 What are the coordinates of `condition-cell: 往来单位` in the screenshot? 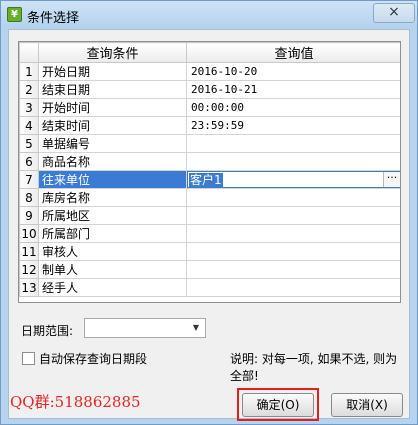 It's located at (112, 179).